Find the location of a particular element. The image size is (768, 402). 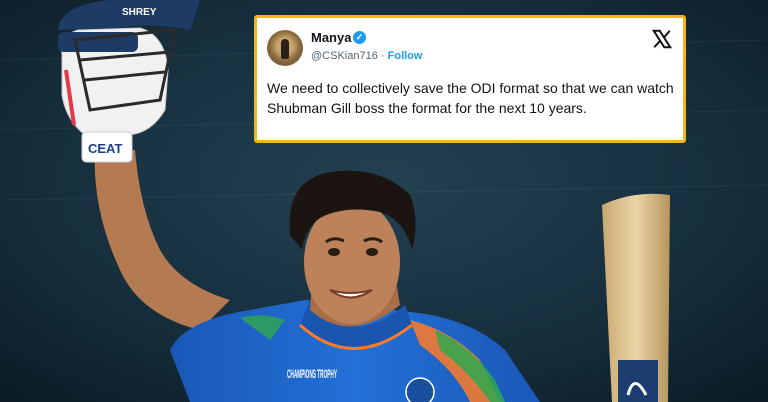

glove-brand-text: CEAT is located at coordinates (105, 148).